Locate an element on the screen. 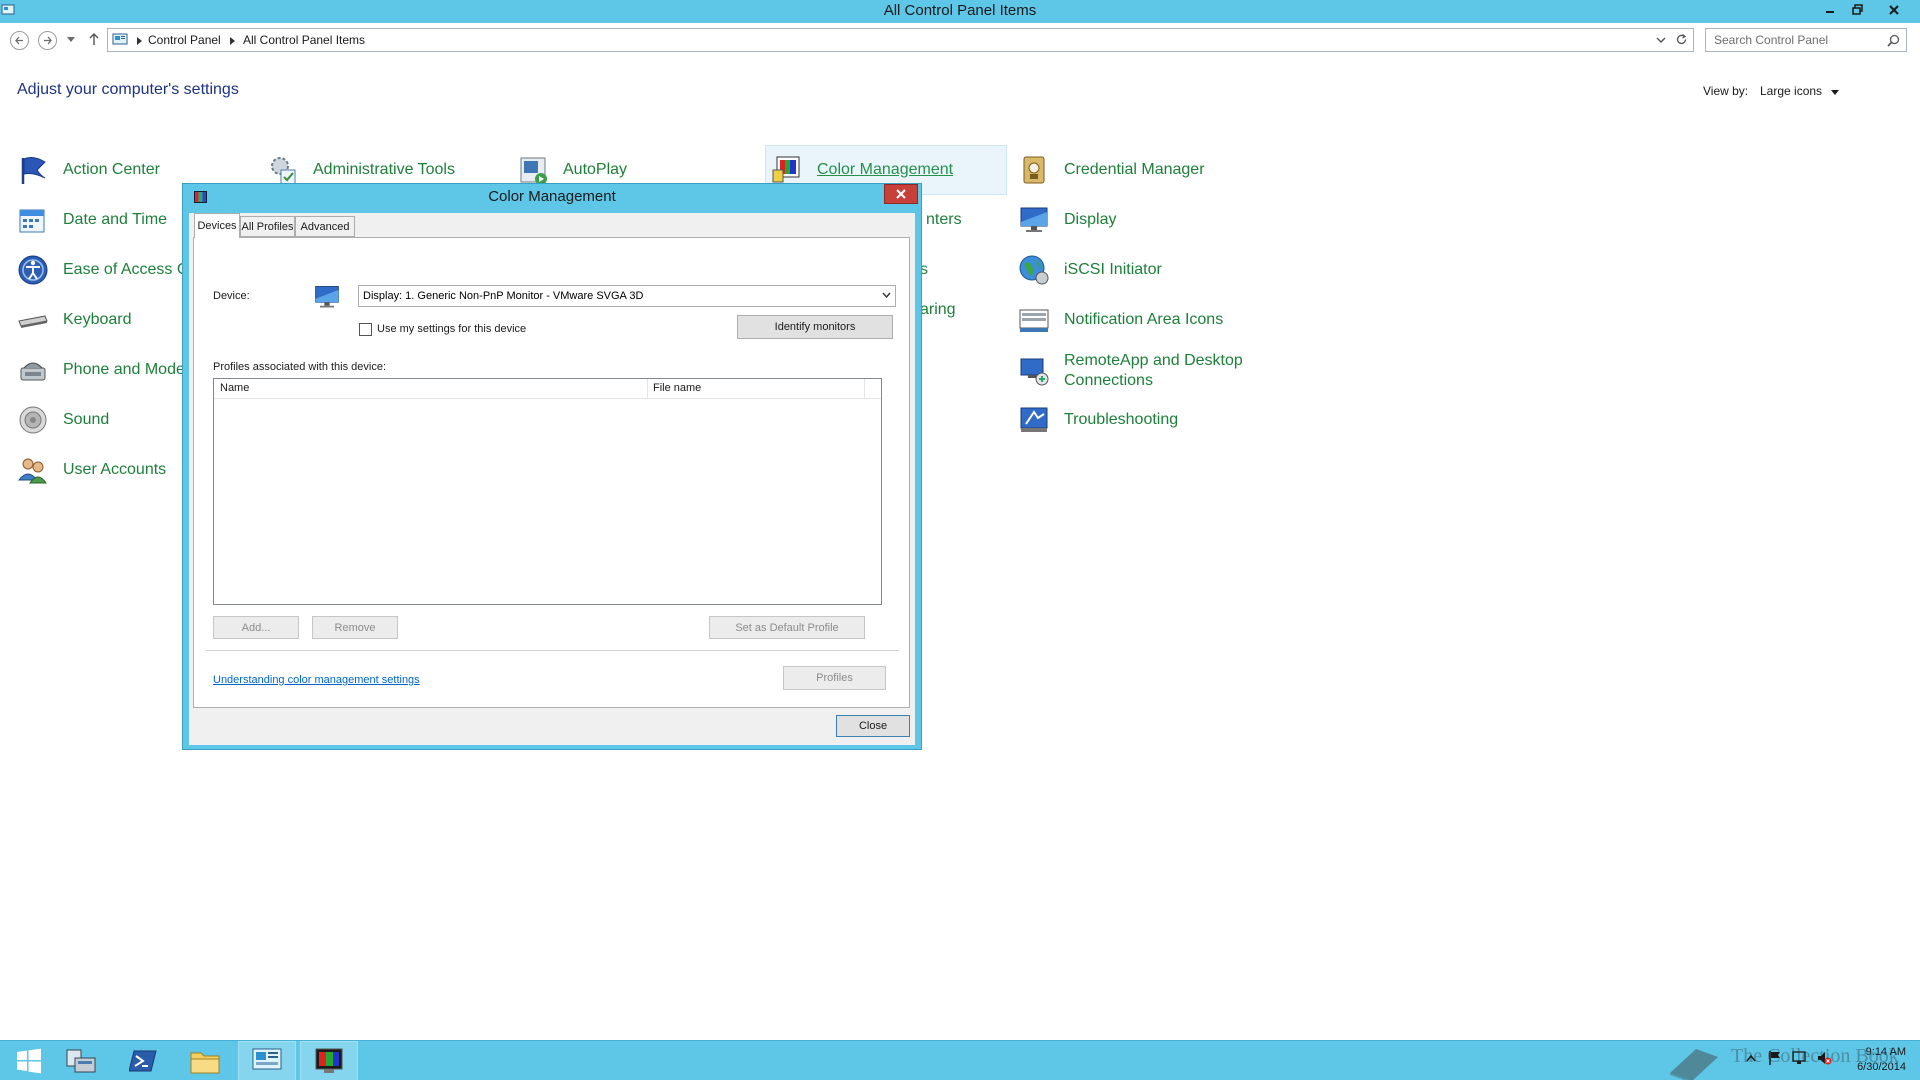 The width and height of the screenshot is (1920, 1080). tab-devices: Devices is located at coordinates (217, 225).